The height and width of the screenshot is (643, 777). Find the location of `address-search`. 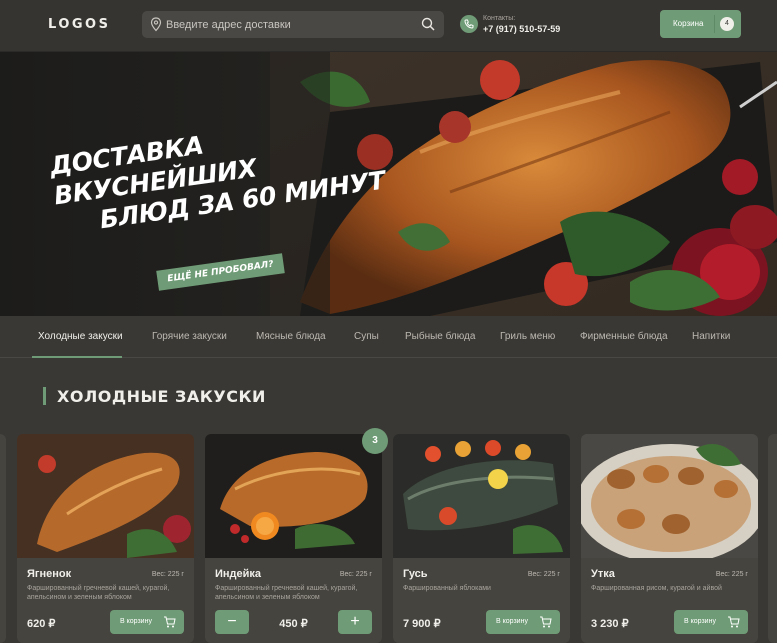

address-search is located at coordinates (293, 24).